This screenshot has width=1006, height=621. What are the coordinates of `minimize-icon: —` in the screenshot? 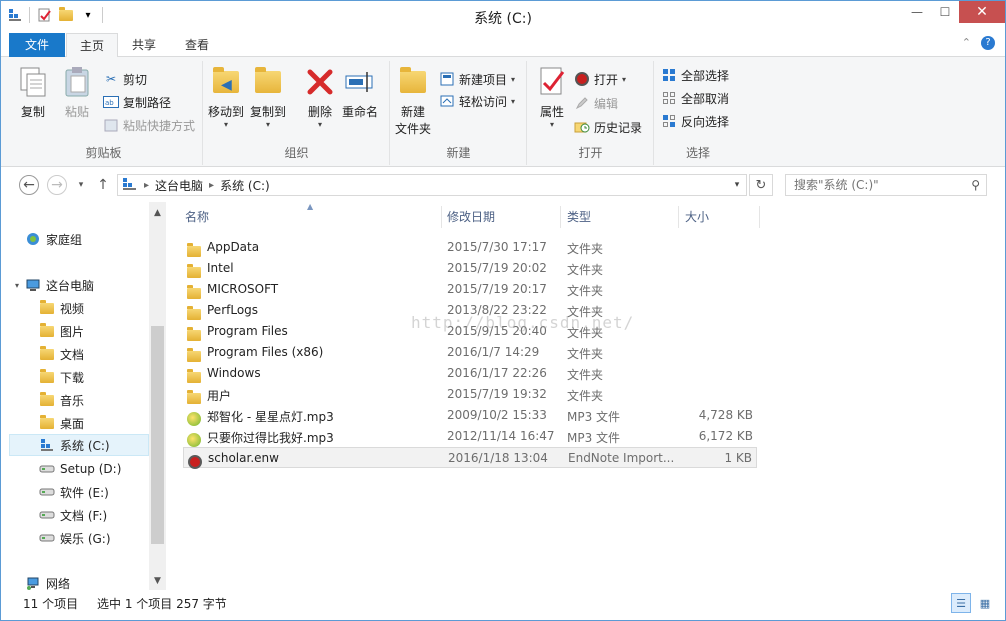 It's located at (917, 12).